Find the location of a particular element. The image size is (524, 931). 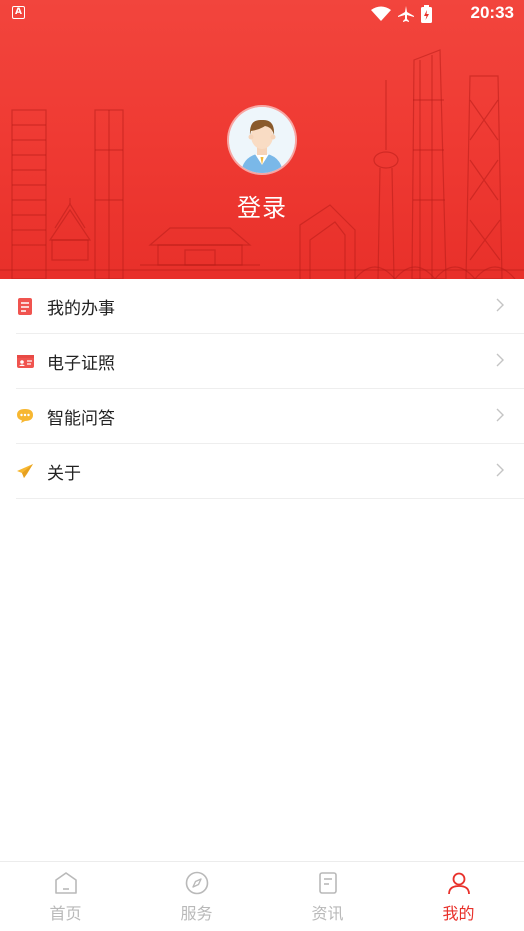

status-bar: A 20:33 is located at coordinates (262, 14).